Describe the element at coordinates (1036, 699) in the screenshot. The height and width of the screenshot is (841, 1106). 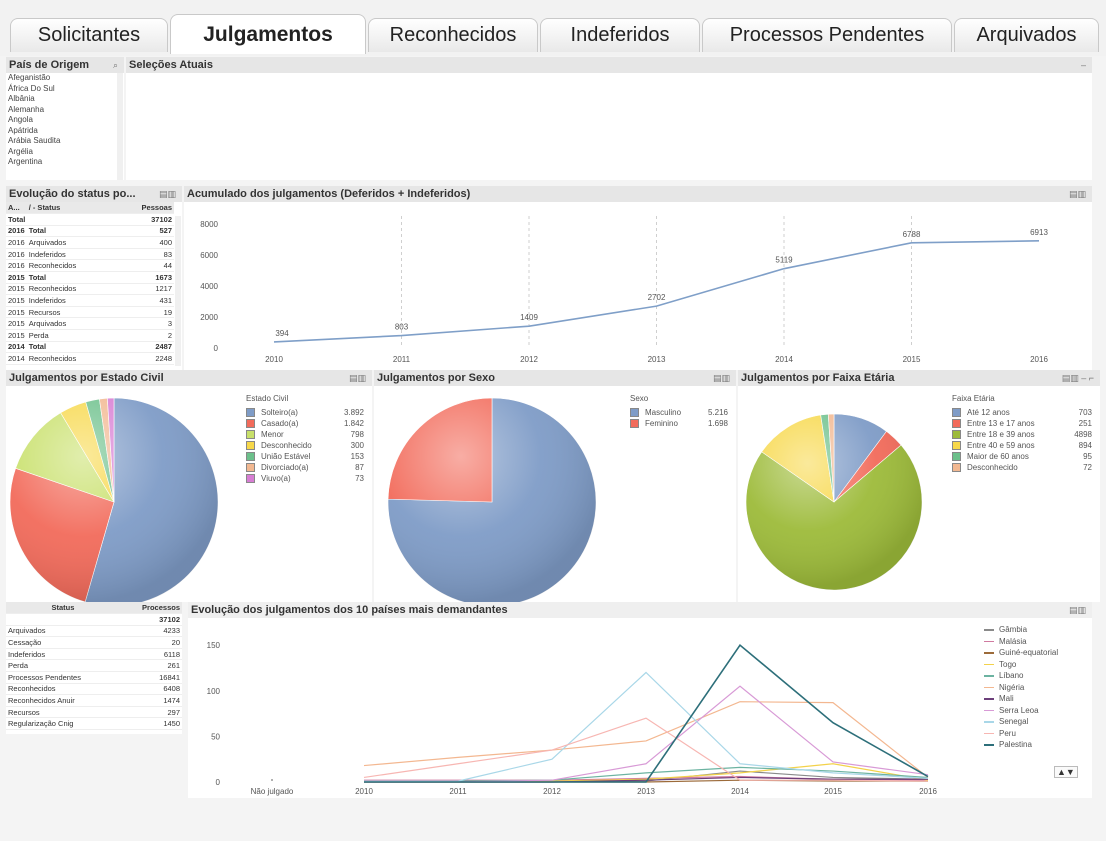
I see `legend-item: Mali` at that location.